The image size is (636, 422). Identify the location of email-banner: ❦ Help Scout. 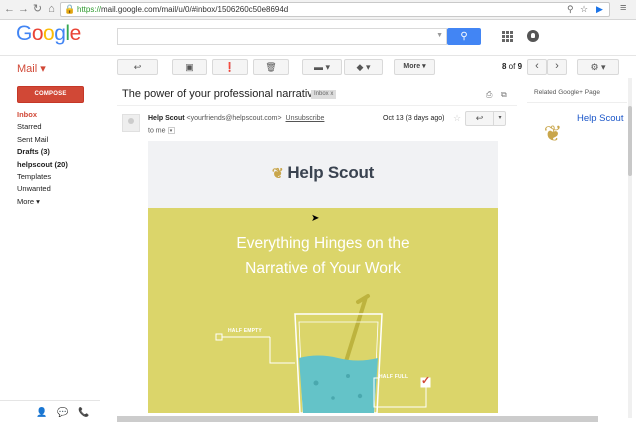
(323, 174).